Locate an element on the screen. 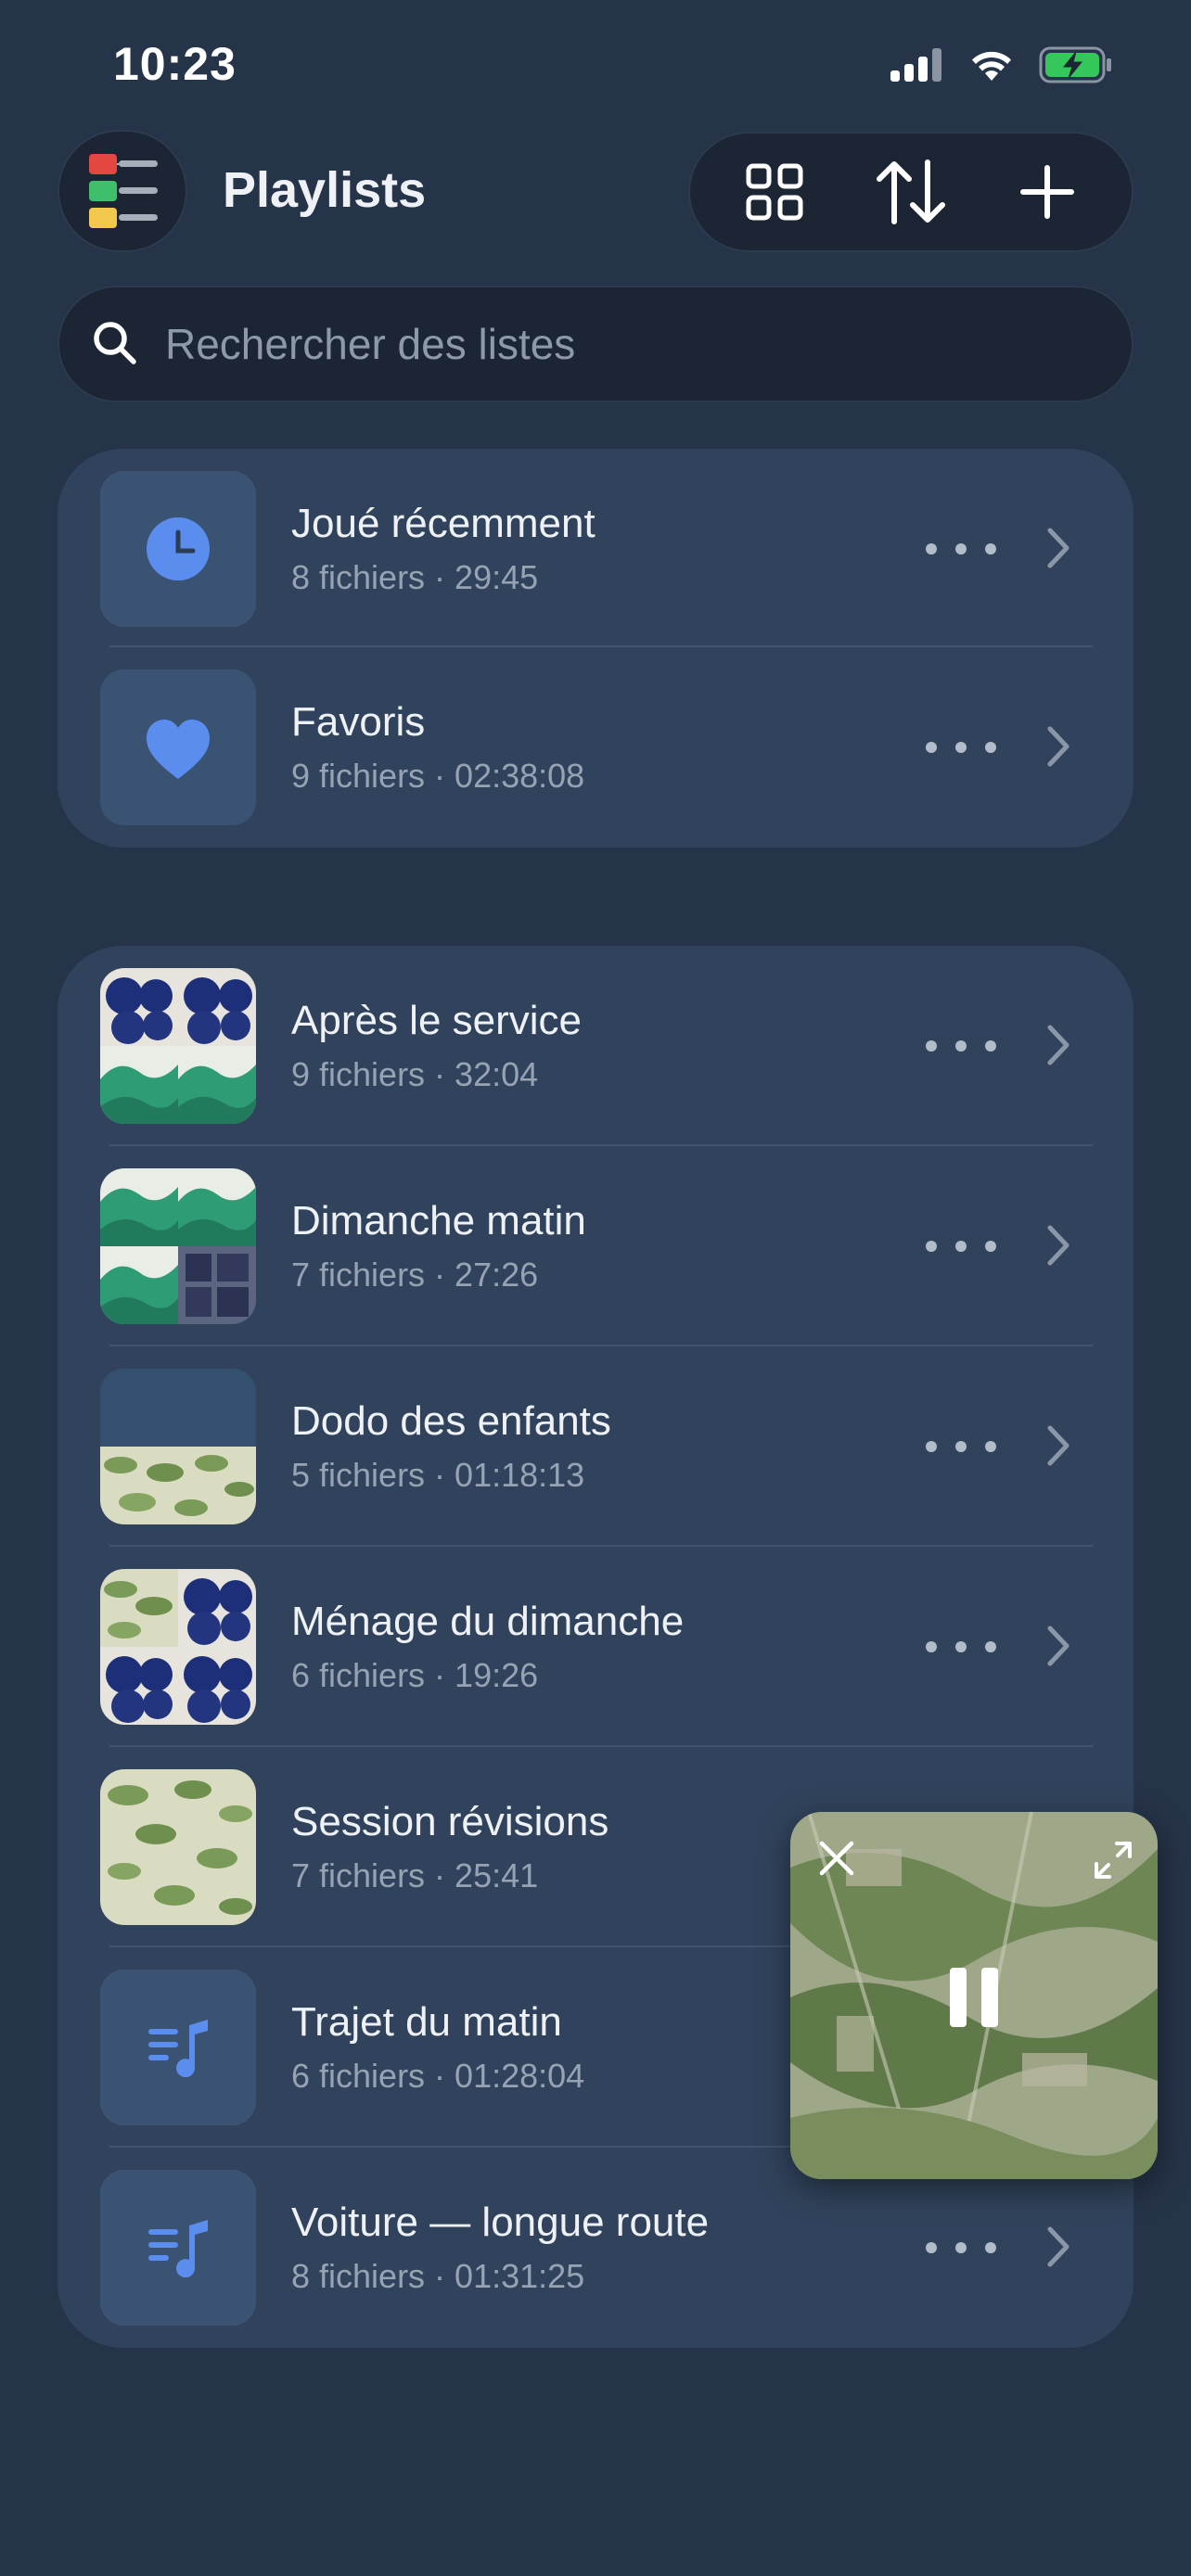 Image resolution: width=1191 pixels, height=2576 pixels. colored-list-icon is located at coordinates (123, 191).